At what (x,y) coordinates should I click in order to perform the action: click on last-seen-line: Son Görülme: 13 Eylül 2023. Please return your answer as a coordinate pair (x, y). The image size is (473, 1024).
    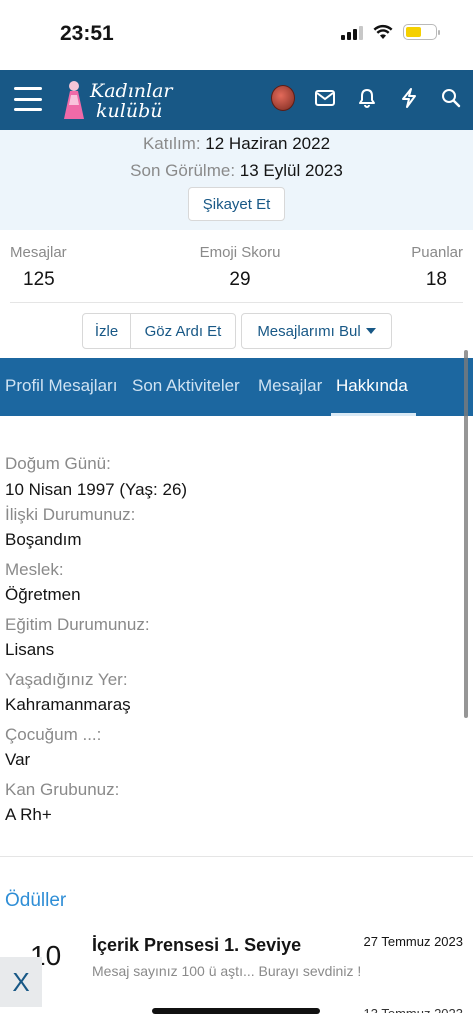
    Looking at the image, I should click on (236, 171).